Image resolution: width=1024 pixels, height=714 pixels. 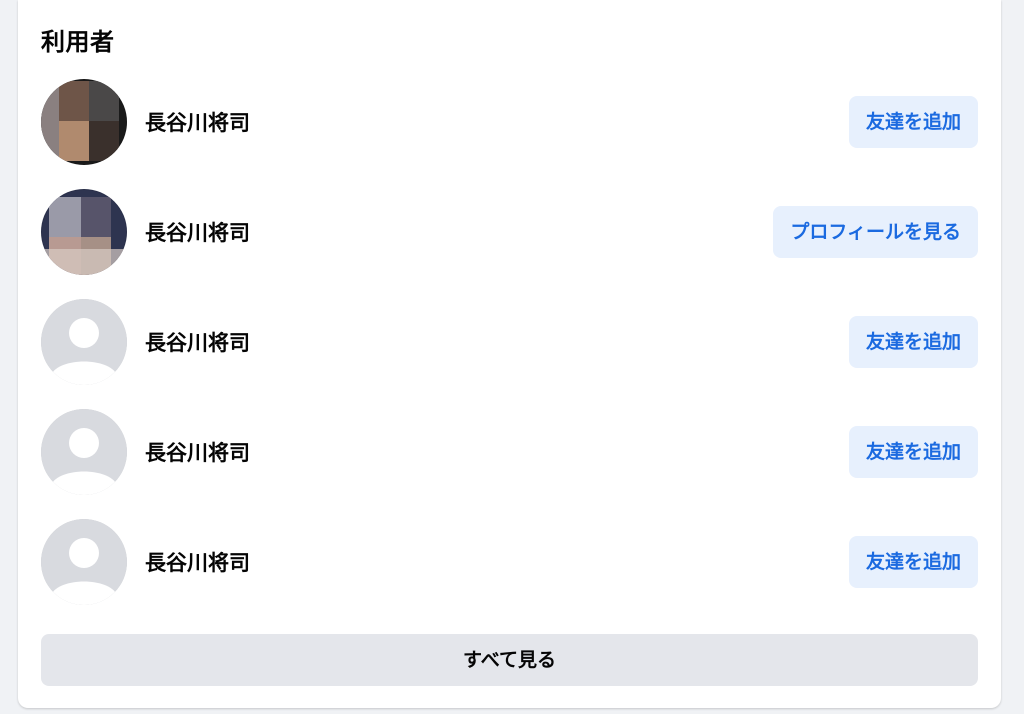 I want to click on user-row: 長谷川将司 プロフィールを見る, so click(x=509, y=233).